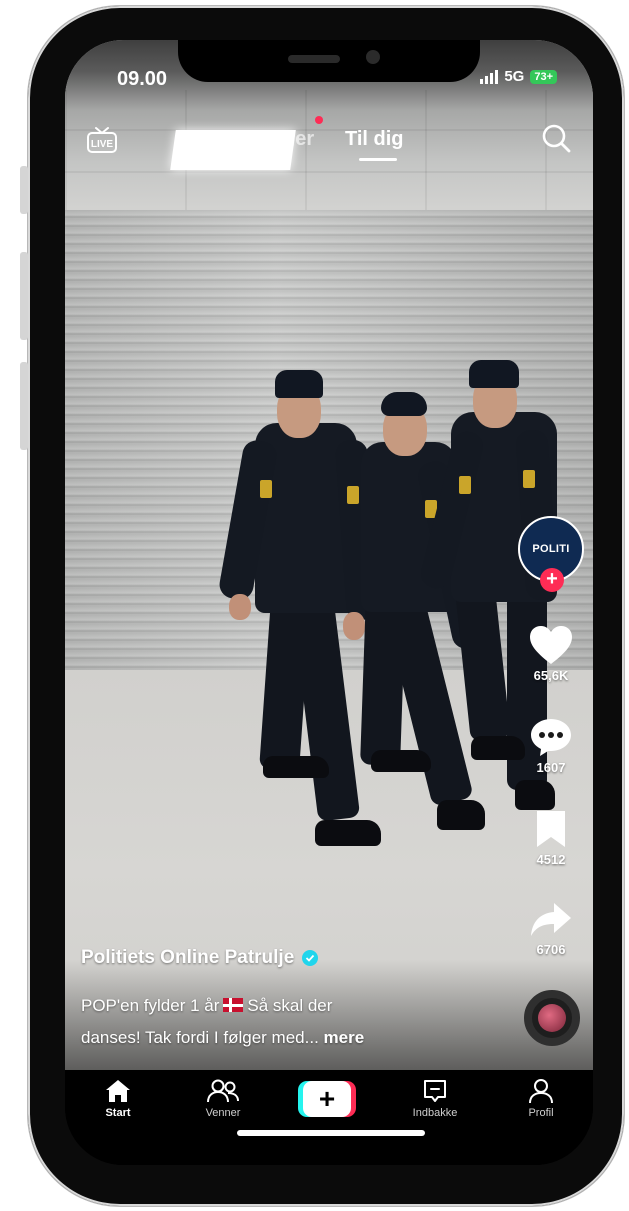  What do you see at coordinates (319, 120) in the screenshot?
I see `notification-dot` at bounding box center [319, 120].